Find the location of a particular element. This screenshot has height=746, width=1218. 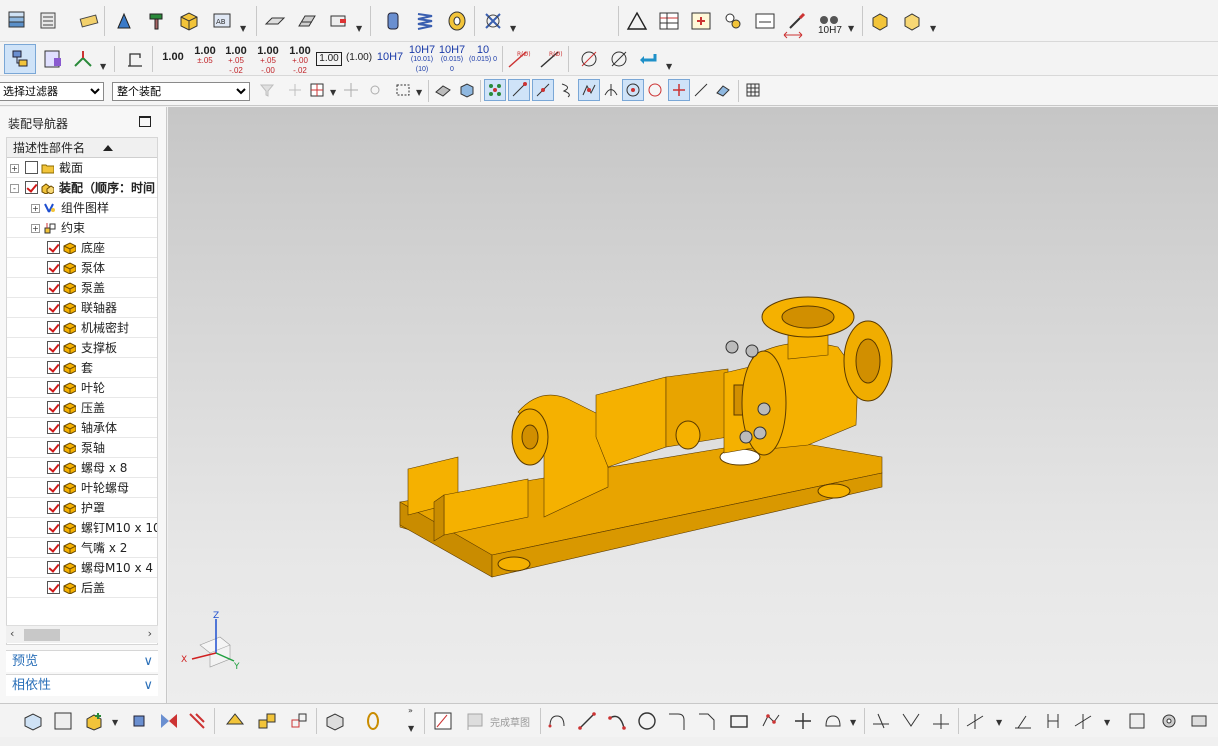

finish-sketch-label: 完成草图 is located at coordinates (510, 721).